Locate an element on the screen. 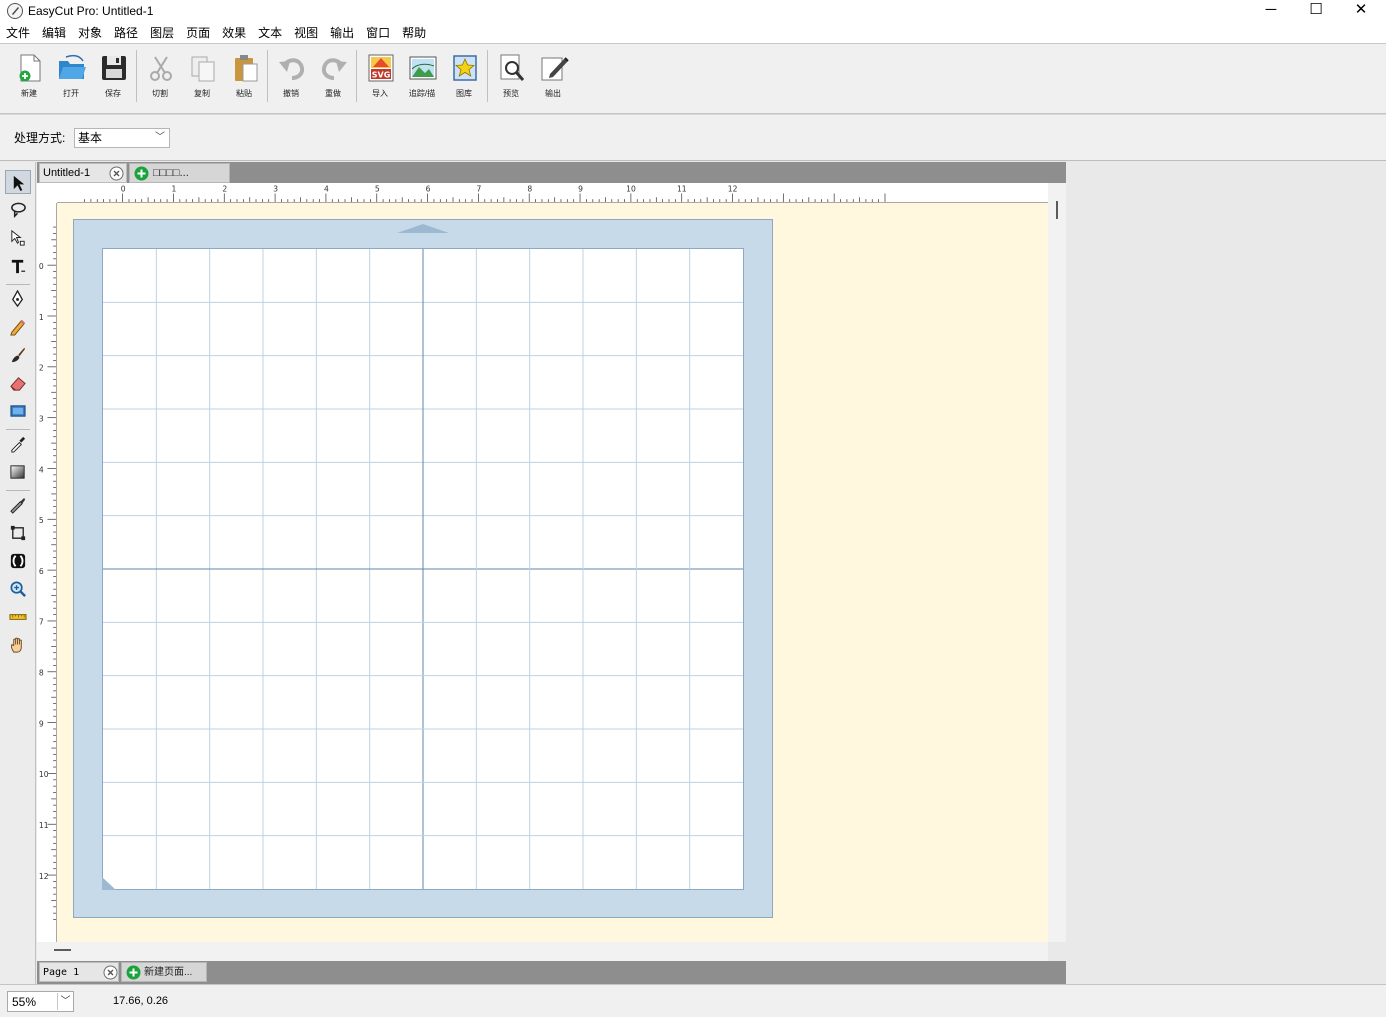 The image size is (1386, 1017). horizontal-scrollbar is located at coordinates (542, 951).